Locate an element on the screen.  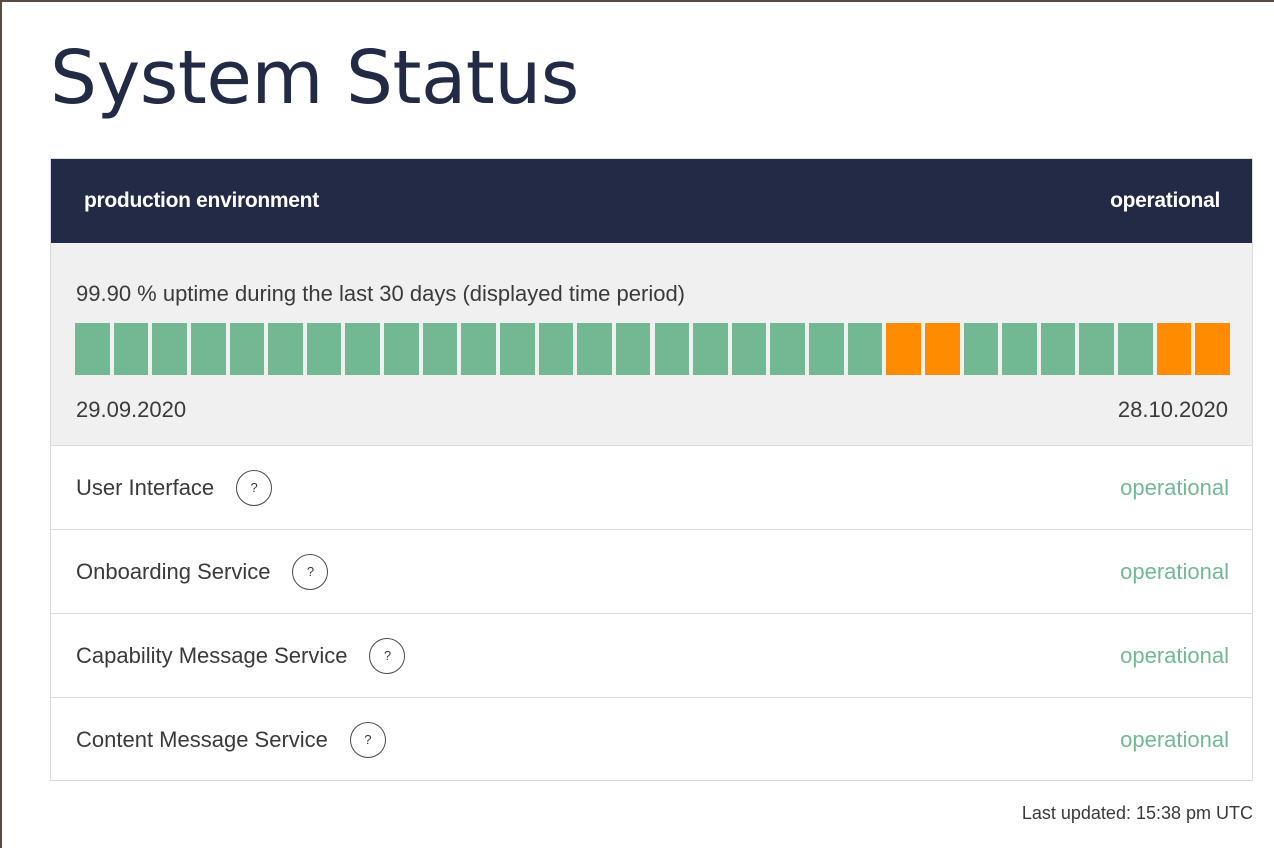
environment-status: operational is located at coordinates (1165, 200).